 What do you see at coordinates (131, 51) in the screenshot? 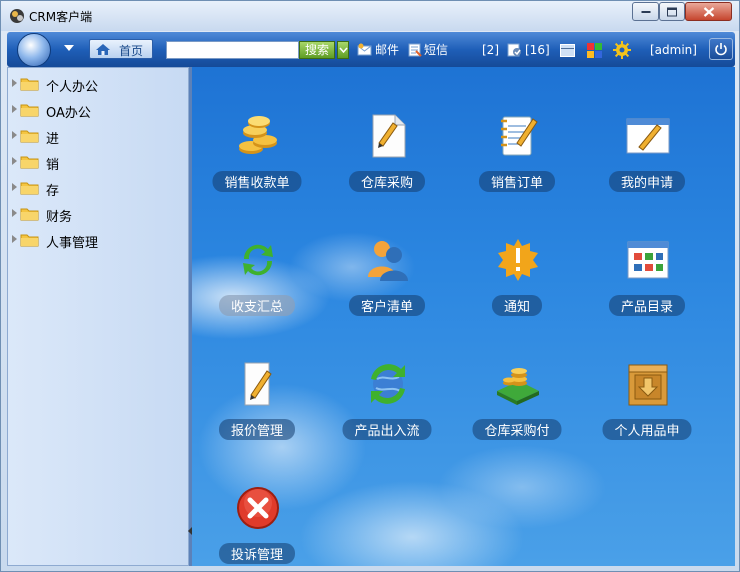
I see `home-label: 首页` at bounding box center [131, 51].